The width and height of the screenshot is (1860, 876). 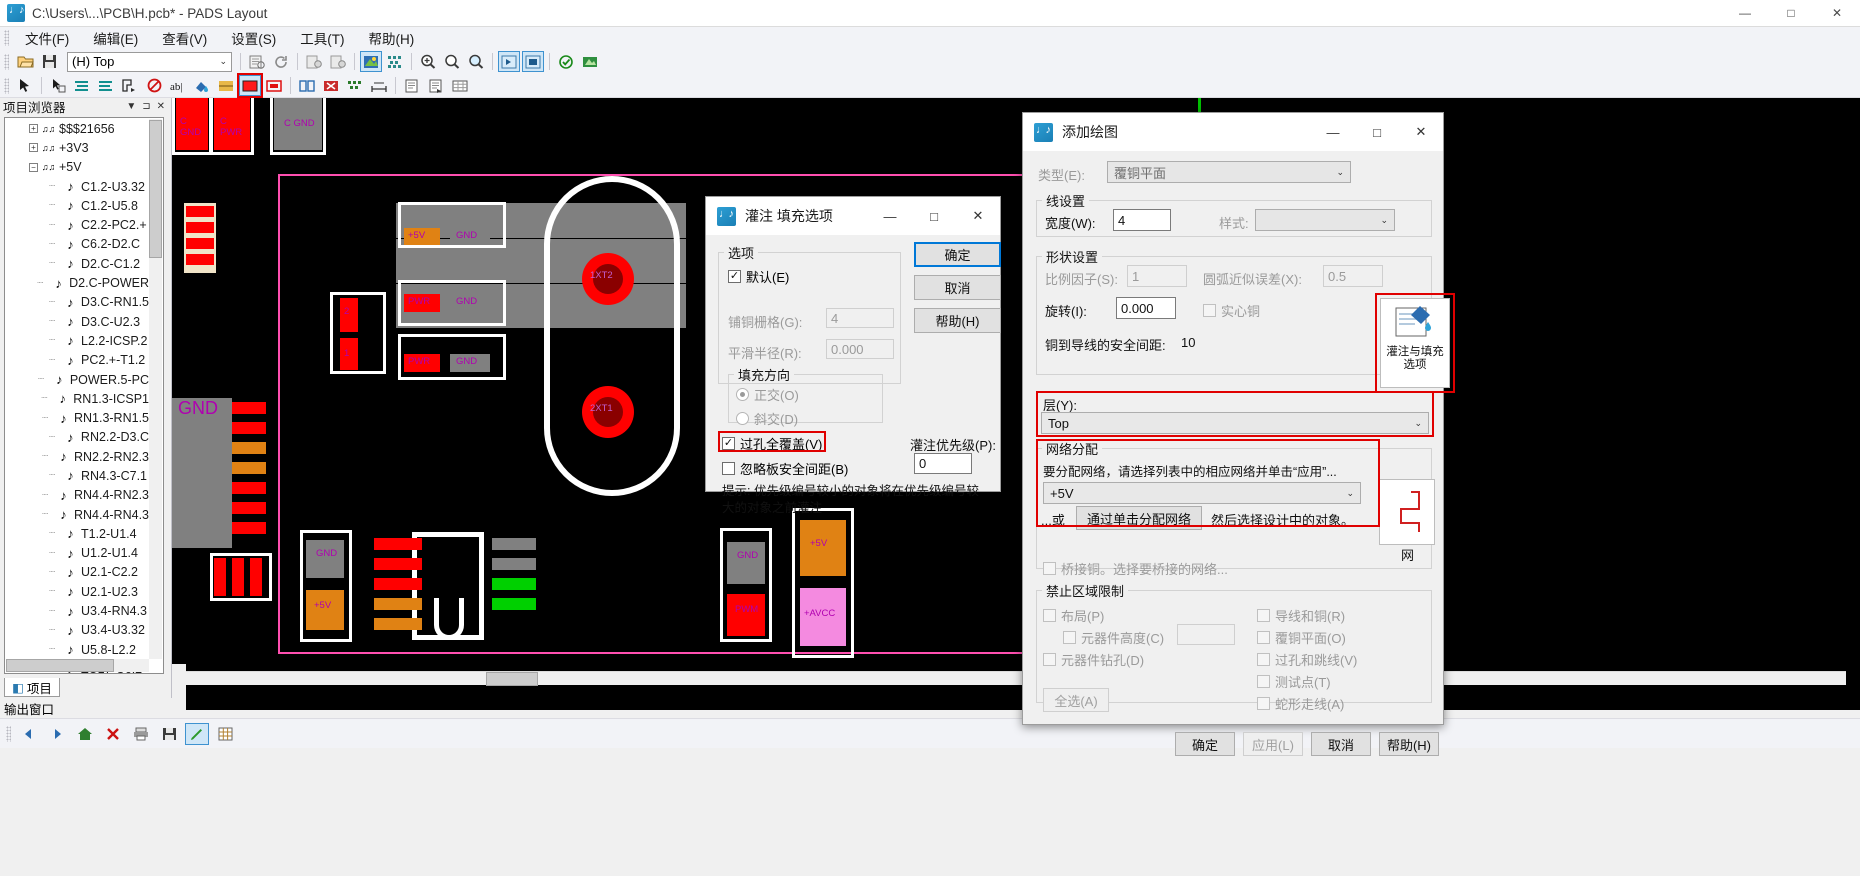 What do you see at coordinates (1146, 308) in the screenshot?
I see `rotate-input: 0.000` at bounding box center [1146, 308].